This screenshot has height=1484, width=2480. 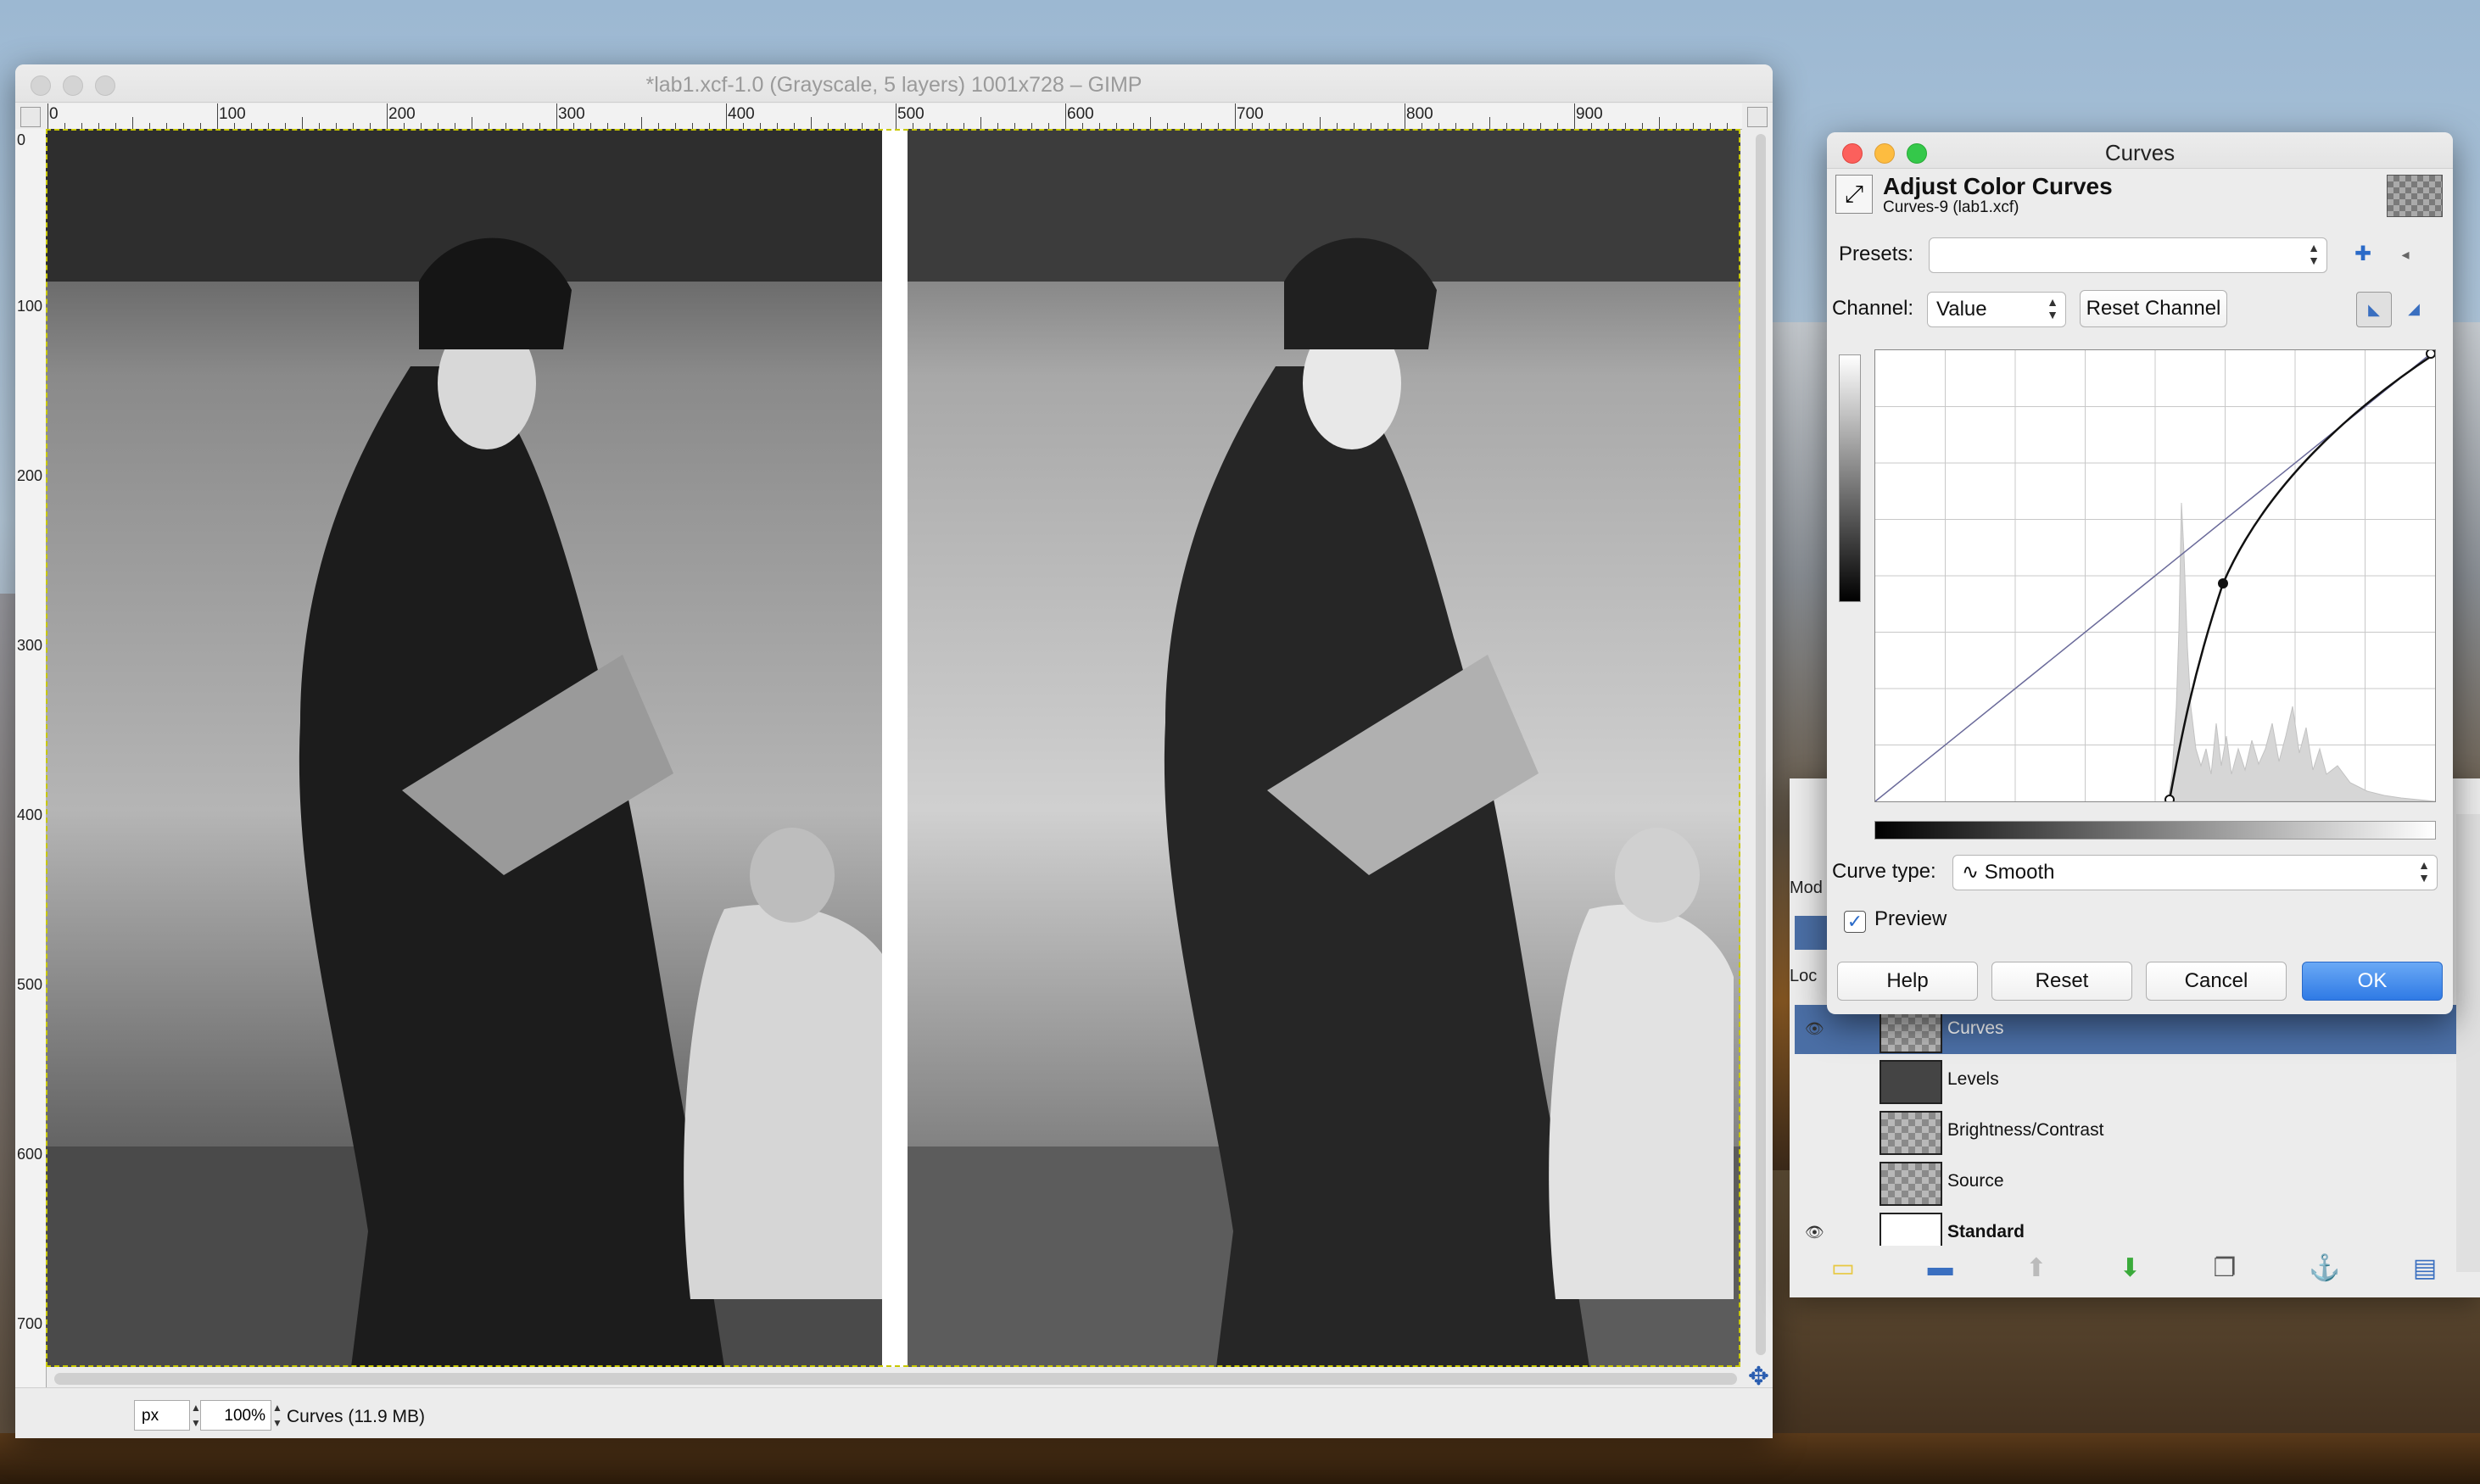 What do you see at coordinates (30, 984) in the screenshot?
I see `ruler-label: 500` at bounding box center [30, 984].